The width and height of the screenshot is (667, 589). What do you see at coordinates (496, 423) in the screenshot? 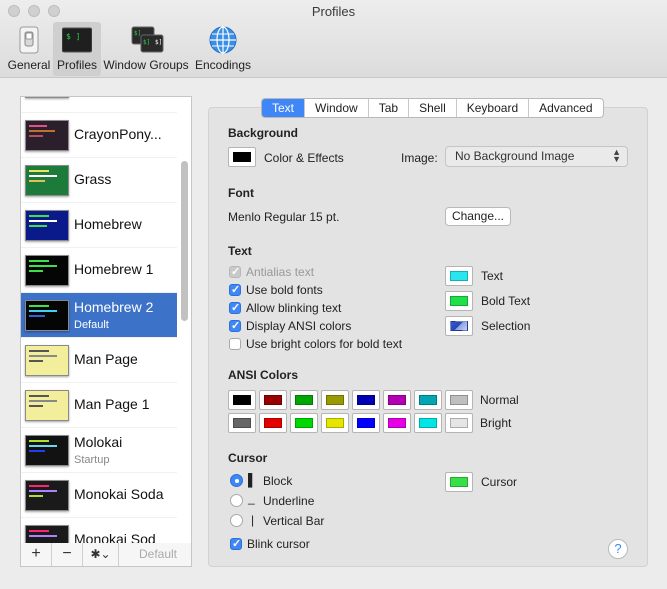
I see `ansi-bright-label: Bright` at bounding box center [496, 423].